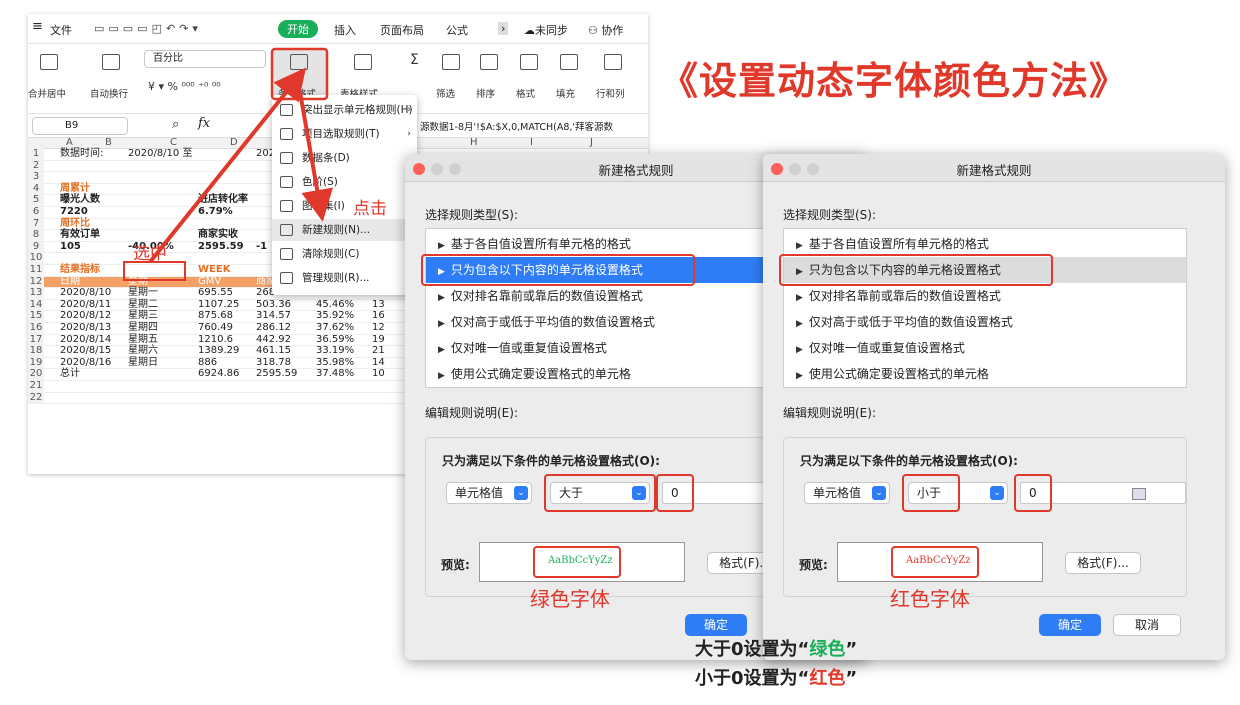 The height and width of the screenshot is (705, 1240). I want to click on arrow-to-new-rule, so click(315, 156).